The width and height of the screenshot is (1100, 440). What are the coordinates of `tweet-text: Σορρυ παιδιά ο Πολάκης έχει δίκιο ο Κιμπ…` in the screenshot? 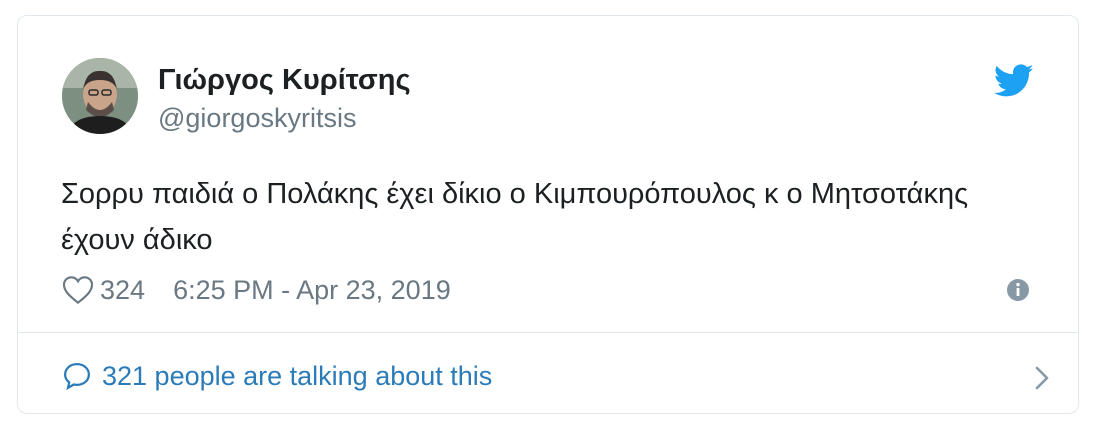 It's located at (515, 217).